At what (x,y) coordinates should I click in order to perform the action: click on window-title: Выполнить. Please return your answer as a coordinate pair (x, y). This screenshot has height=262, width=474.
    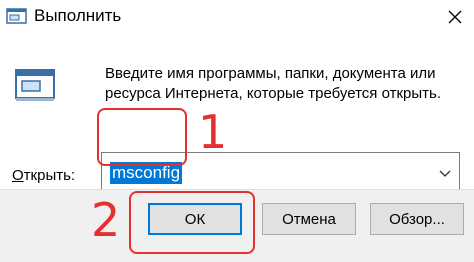
    Looking at the image, I should click on (78, 15).